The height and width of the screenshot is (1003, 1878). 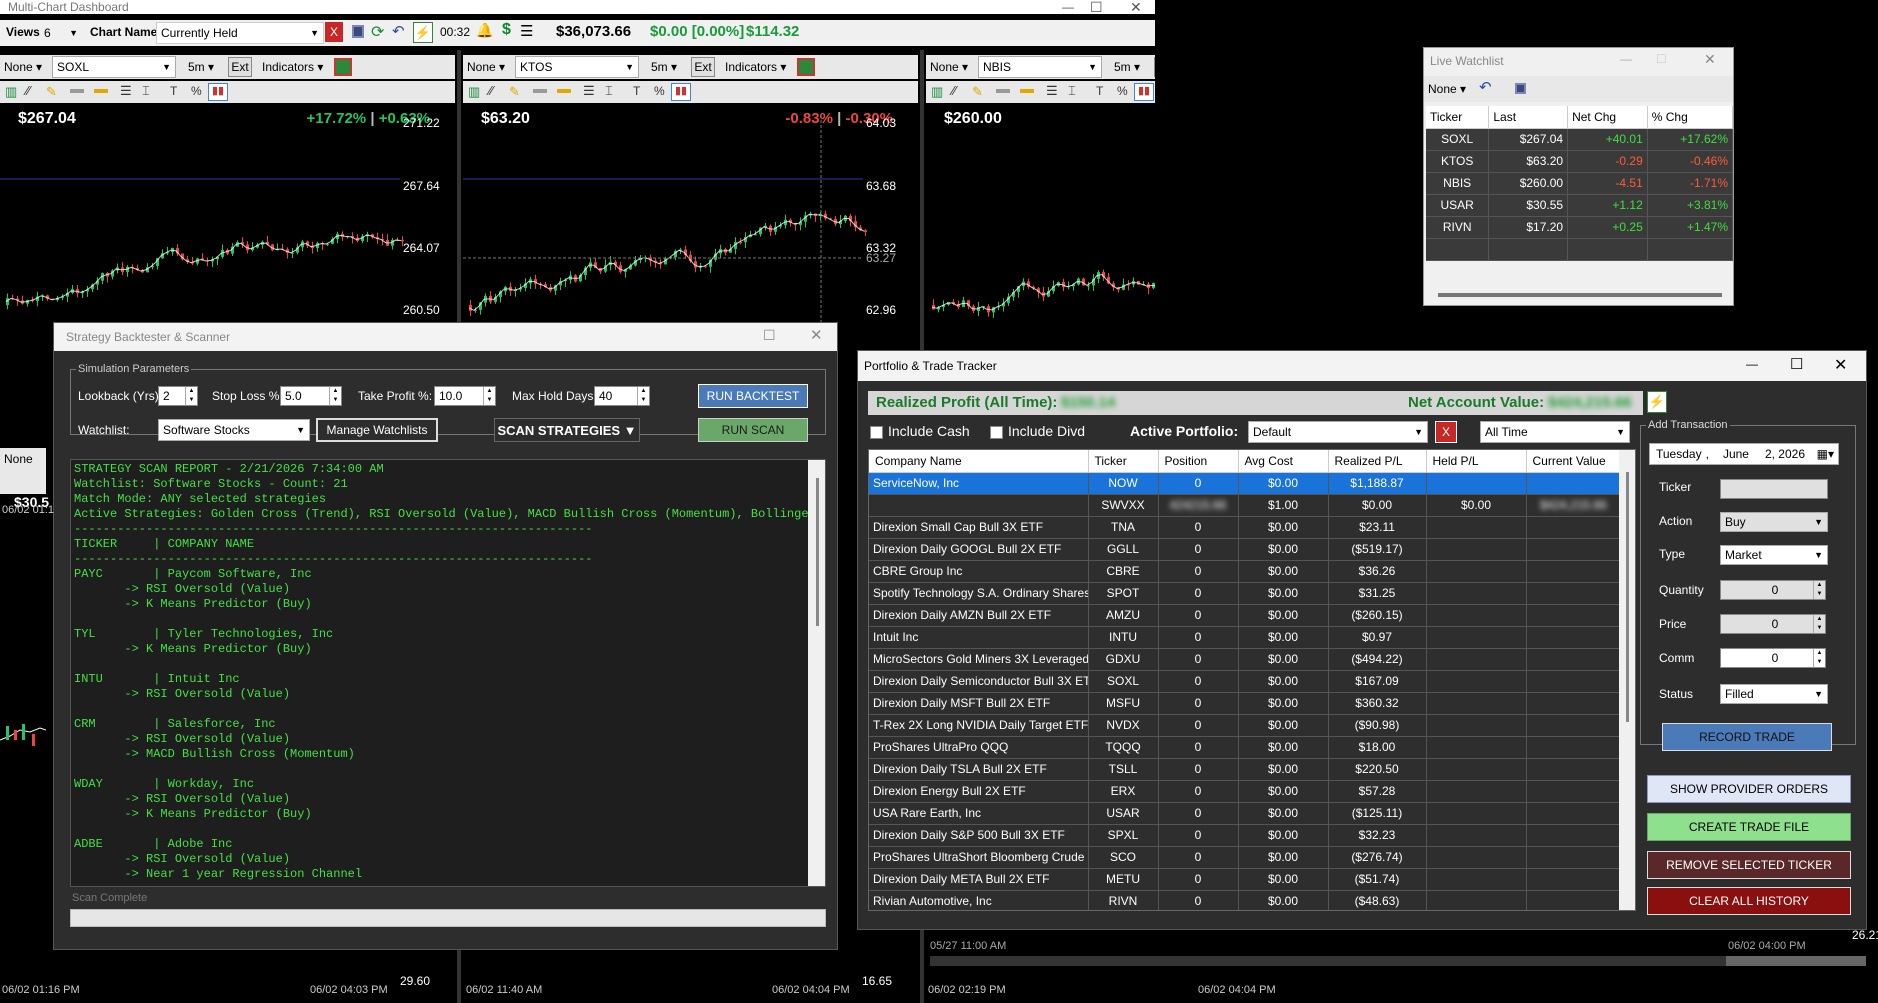 I want to click on ticker-input, so click(x=1774, y=489).